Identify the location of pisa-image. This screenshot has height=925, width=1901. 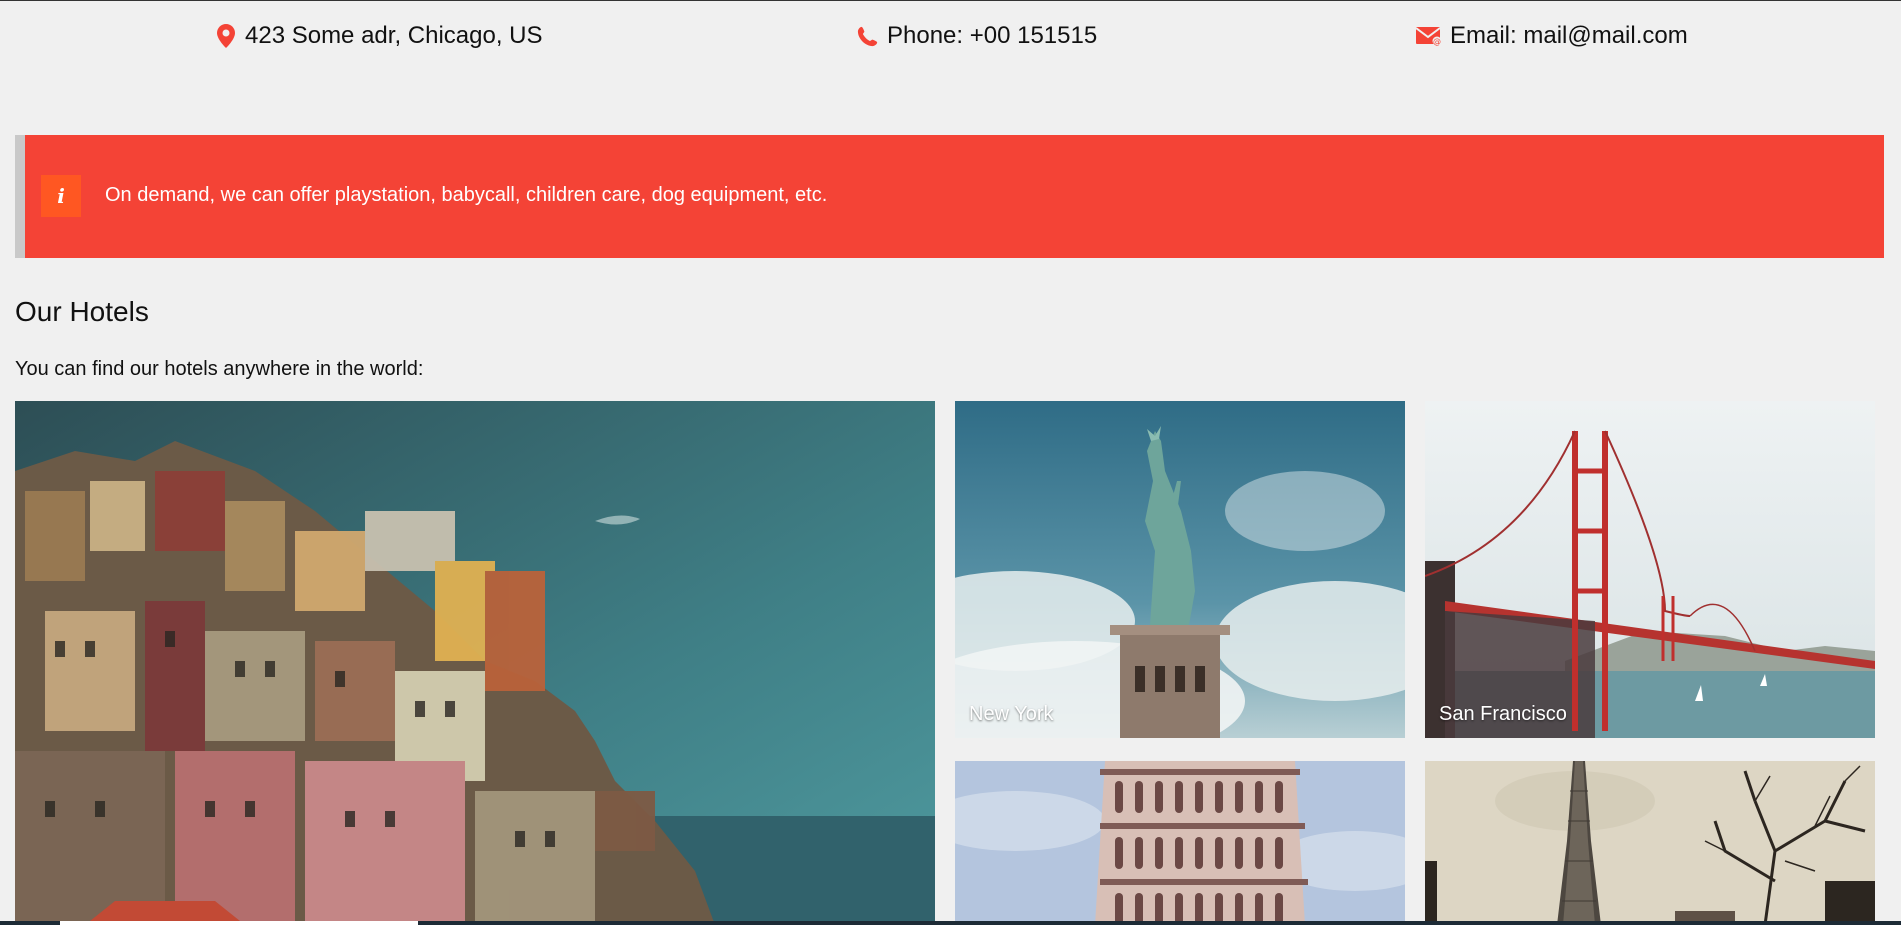
(1180, 843).